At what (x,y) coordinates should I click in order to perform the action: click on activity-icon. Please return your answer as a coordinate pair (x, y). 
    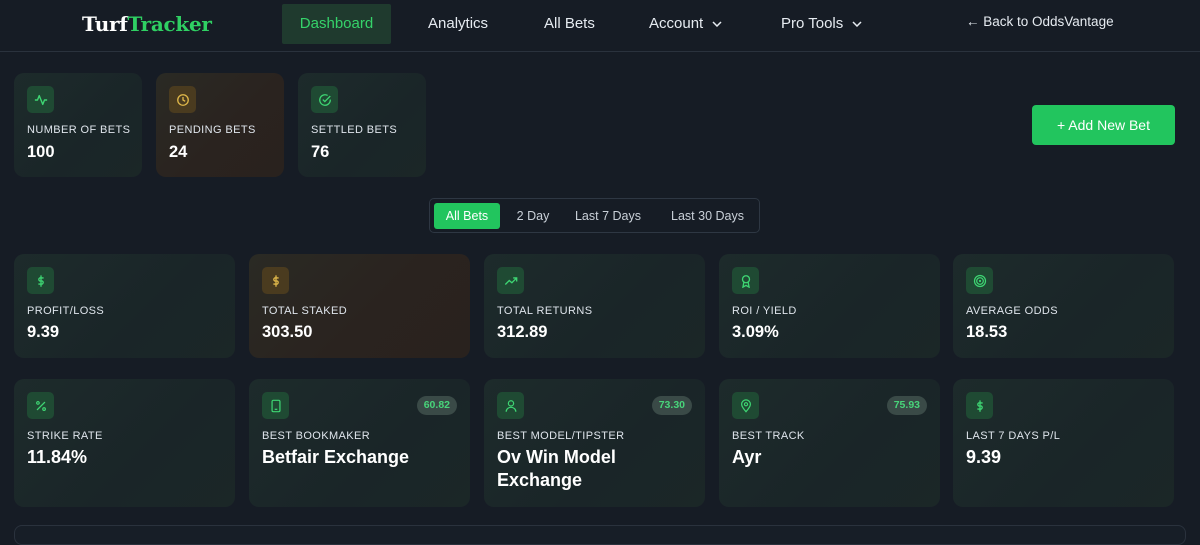
    Looking at the image, I should click on (40, 99).